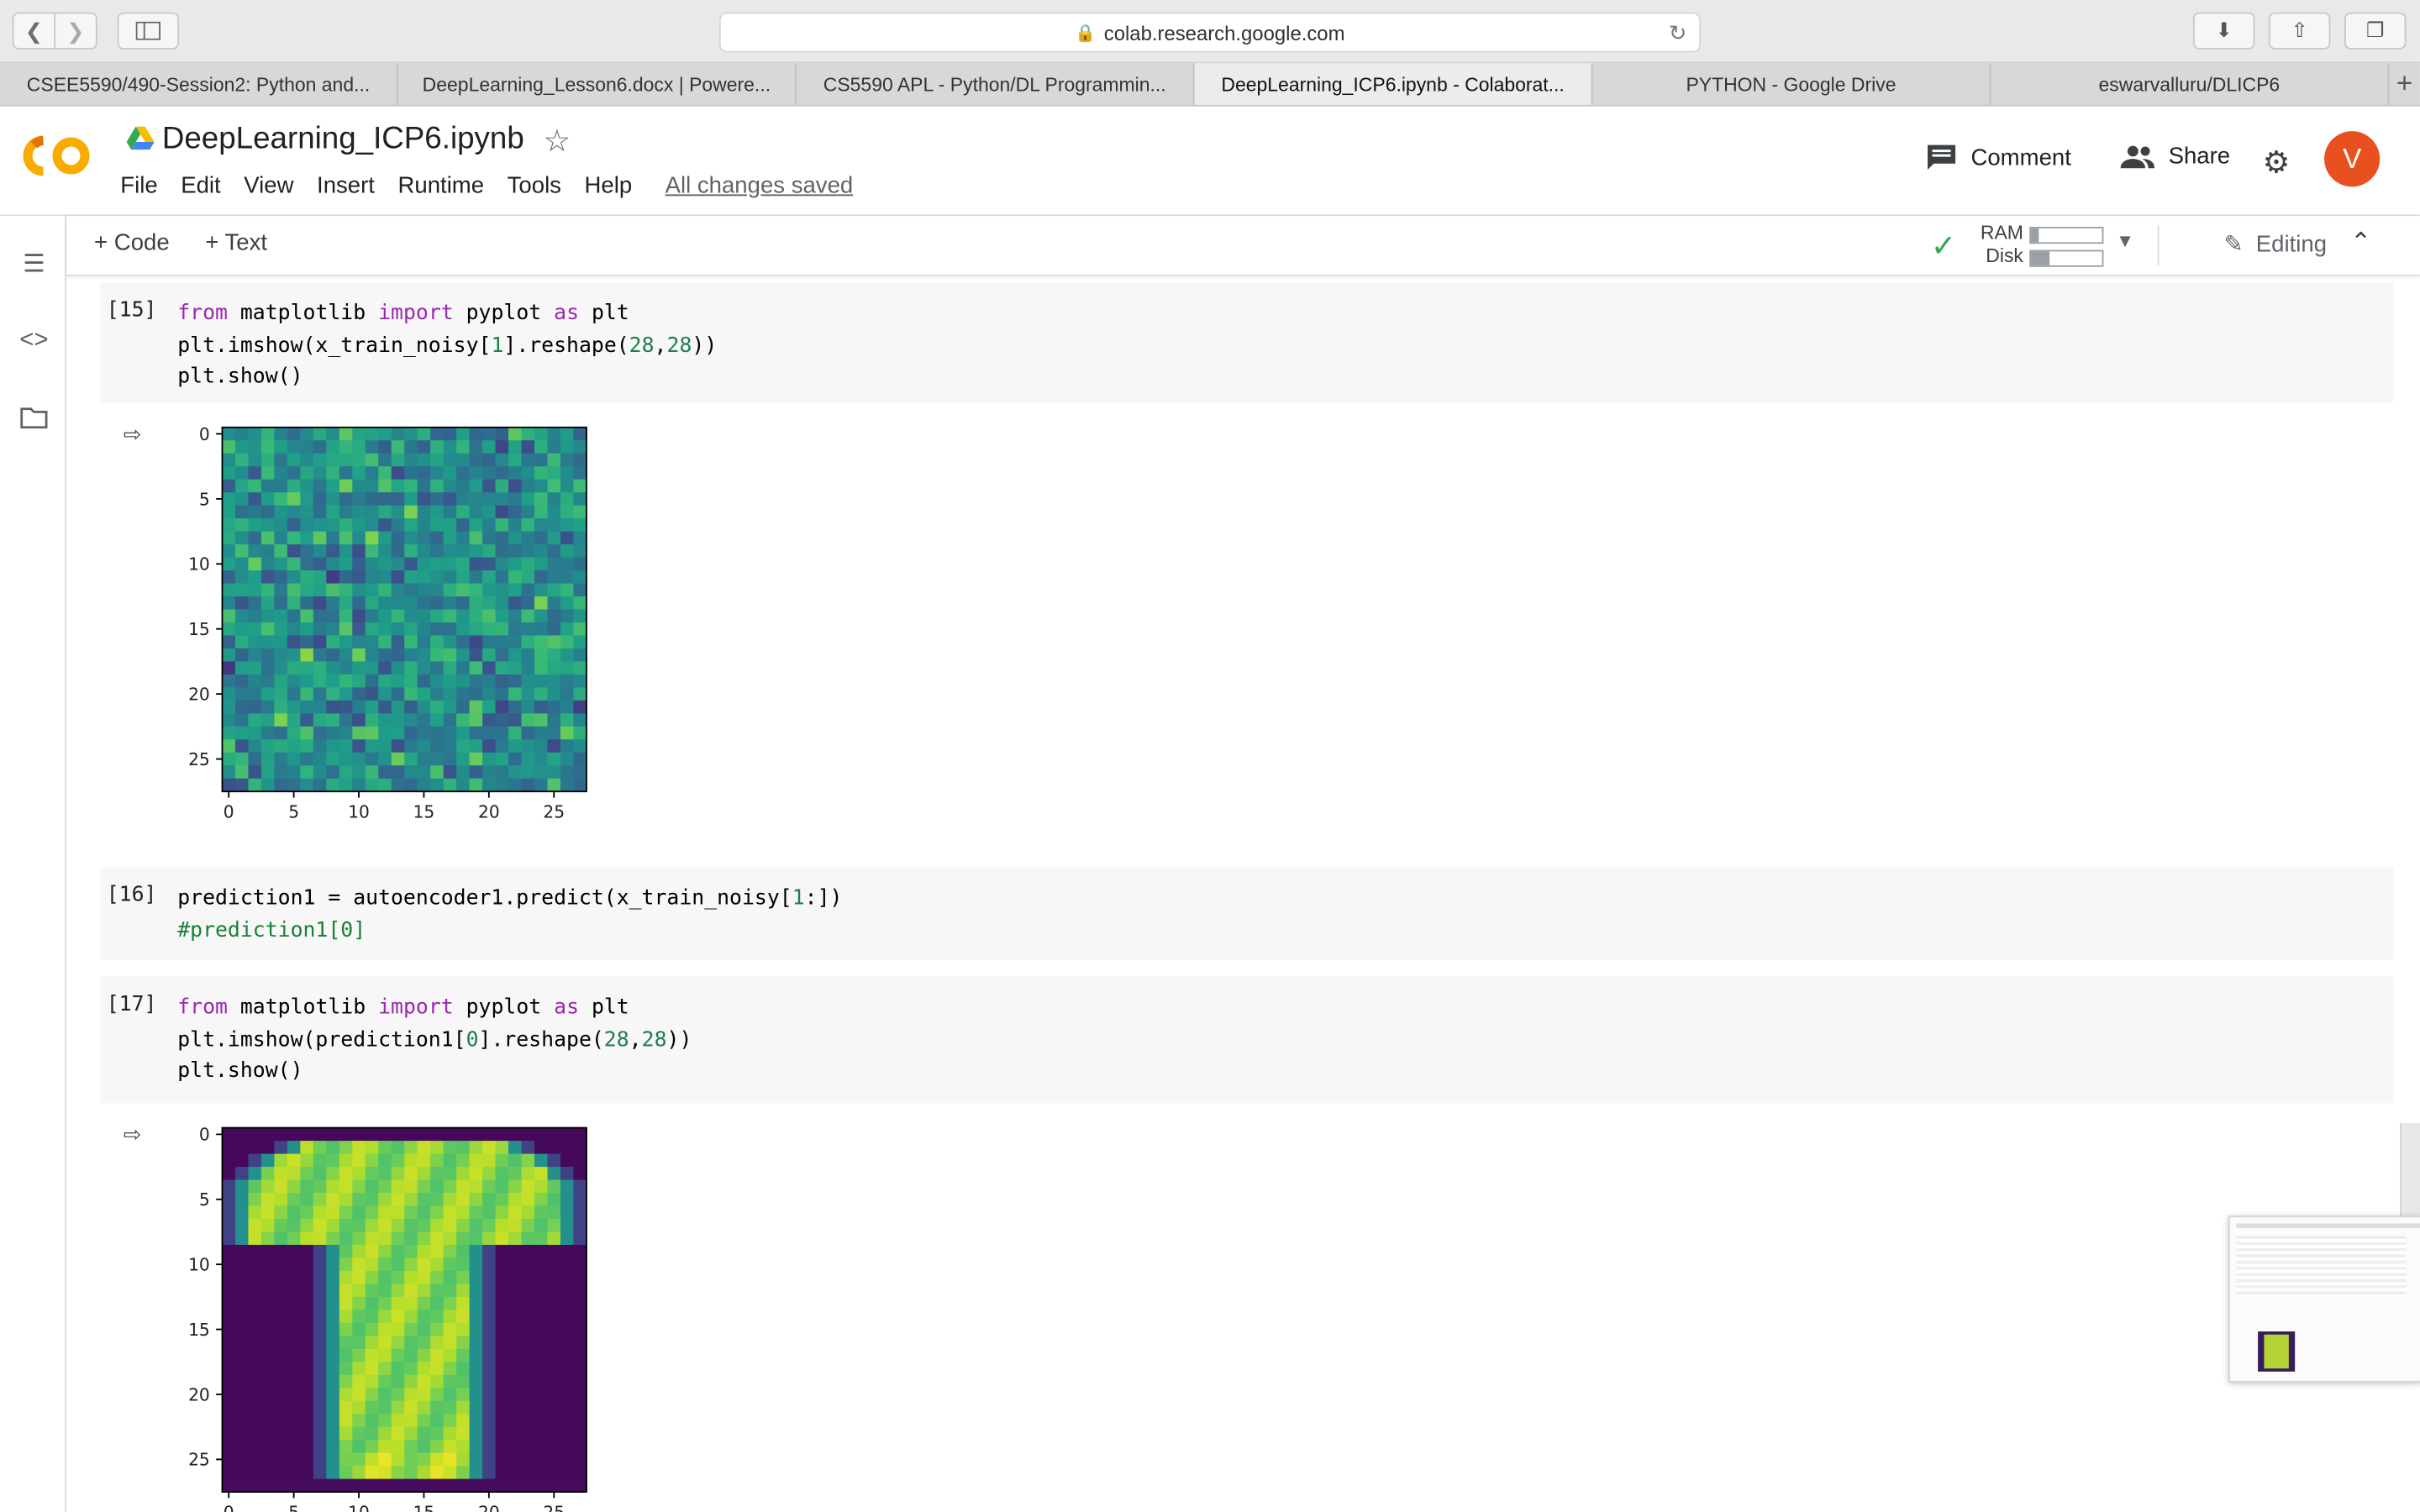 The width and height of the screenshot is (2420, 1512). I want to click on add-code-label: Code, so click(142, 242).